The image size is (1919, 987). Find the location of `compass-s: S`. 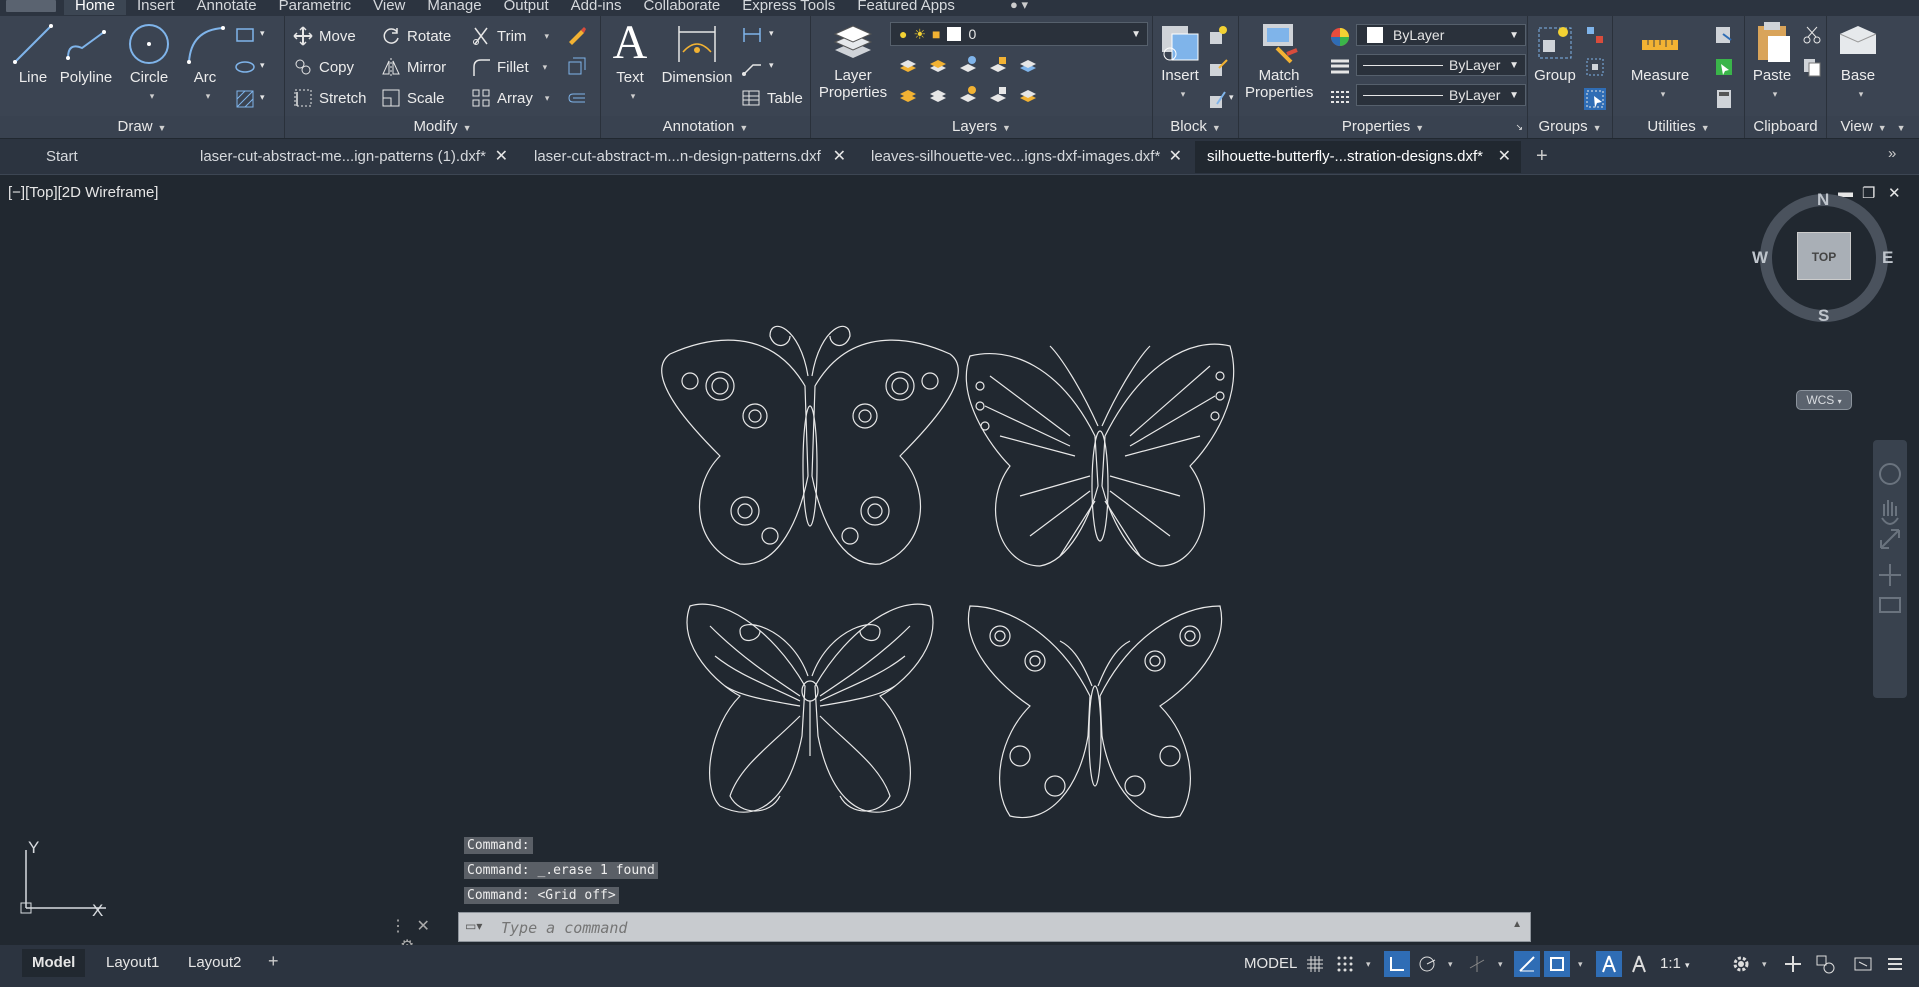

compass-s: S is located at coordinates (1823, 316).